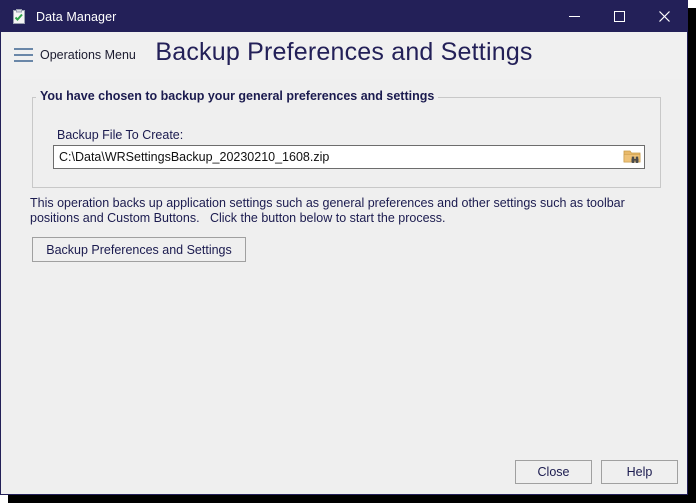 The width and height of the screenshot is (696, 503). What do you see at coordinates (88, 55) in the screenshot?
I see `operations-menu-label: Operations Menu` at bounding box center [88, 55].